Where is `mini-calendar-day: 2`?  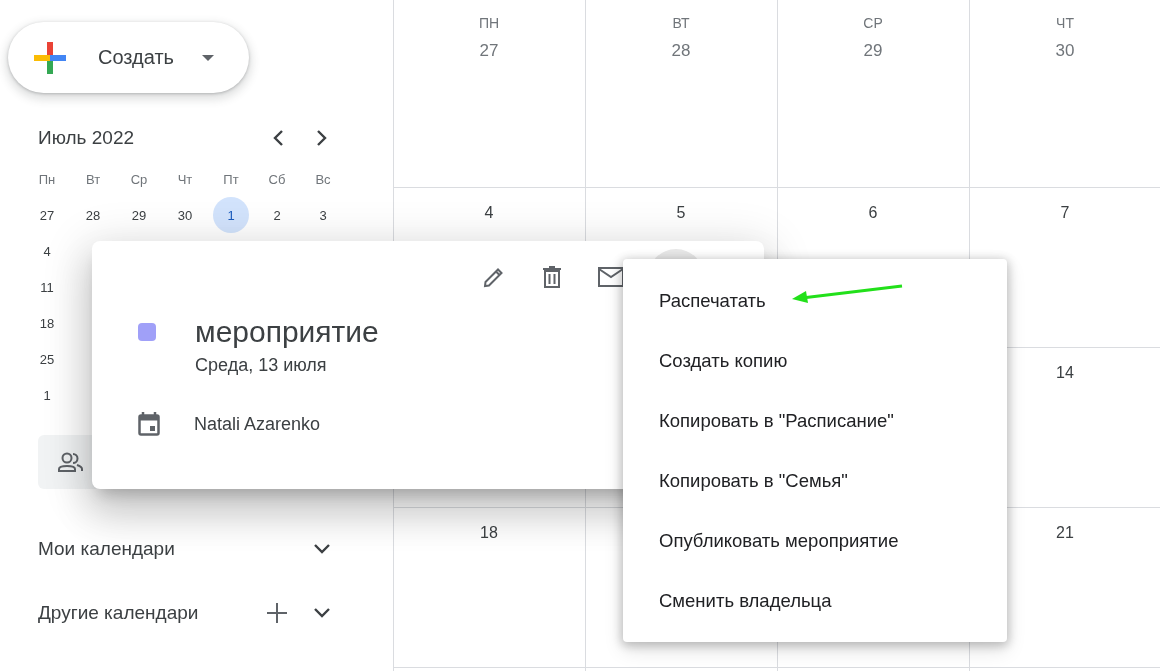
mini-calendar-day: 2 is located at coordinates (277, 215).